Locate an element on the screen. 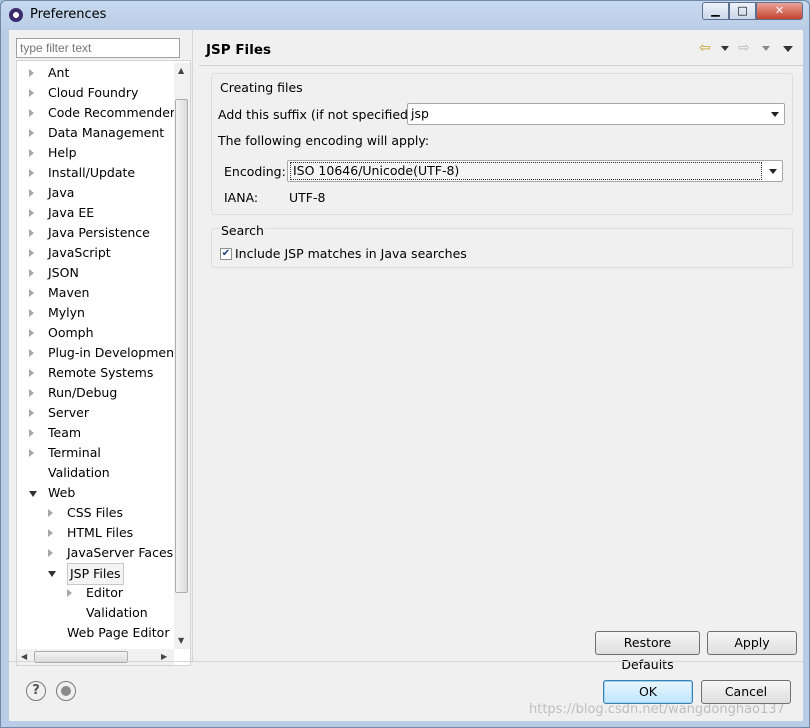 This screenshot has width=810, height=728. tree-item: Code Recommenders is located at coordinates (99, 113).